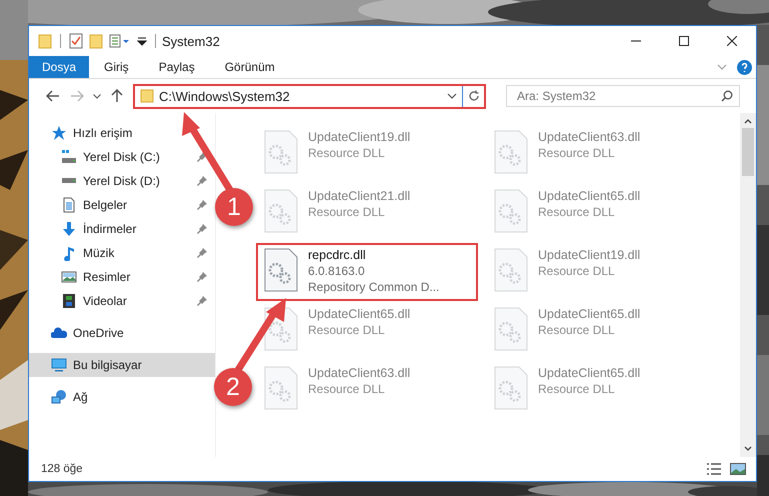 This screenshot has width=769, height=496. What do you see at coordinates (117, 96) in the screenshot?
I see `up-arrow-icon` at bounding box center [117, 96].